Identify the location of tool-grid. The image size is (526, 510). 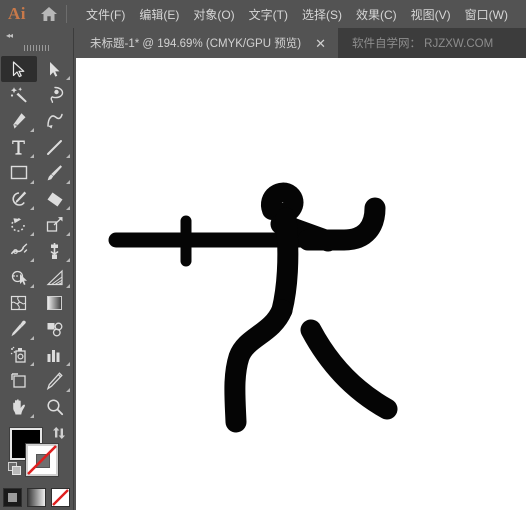
(36, 237).